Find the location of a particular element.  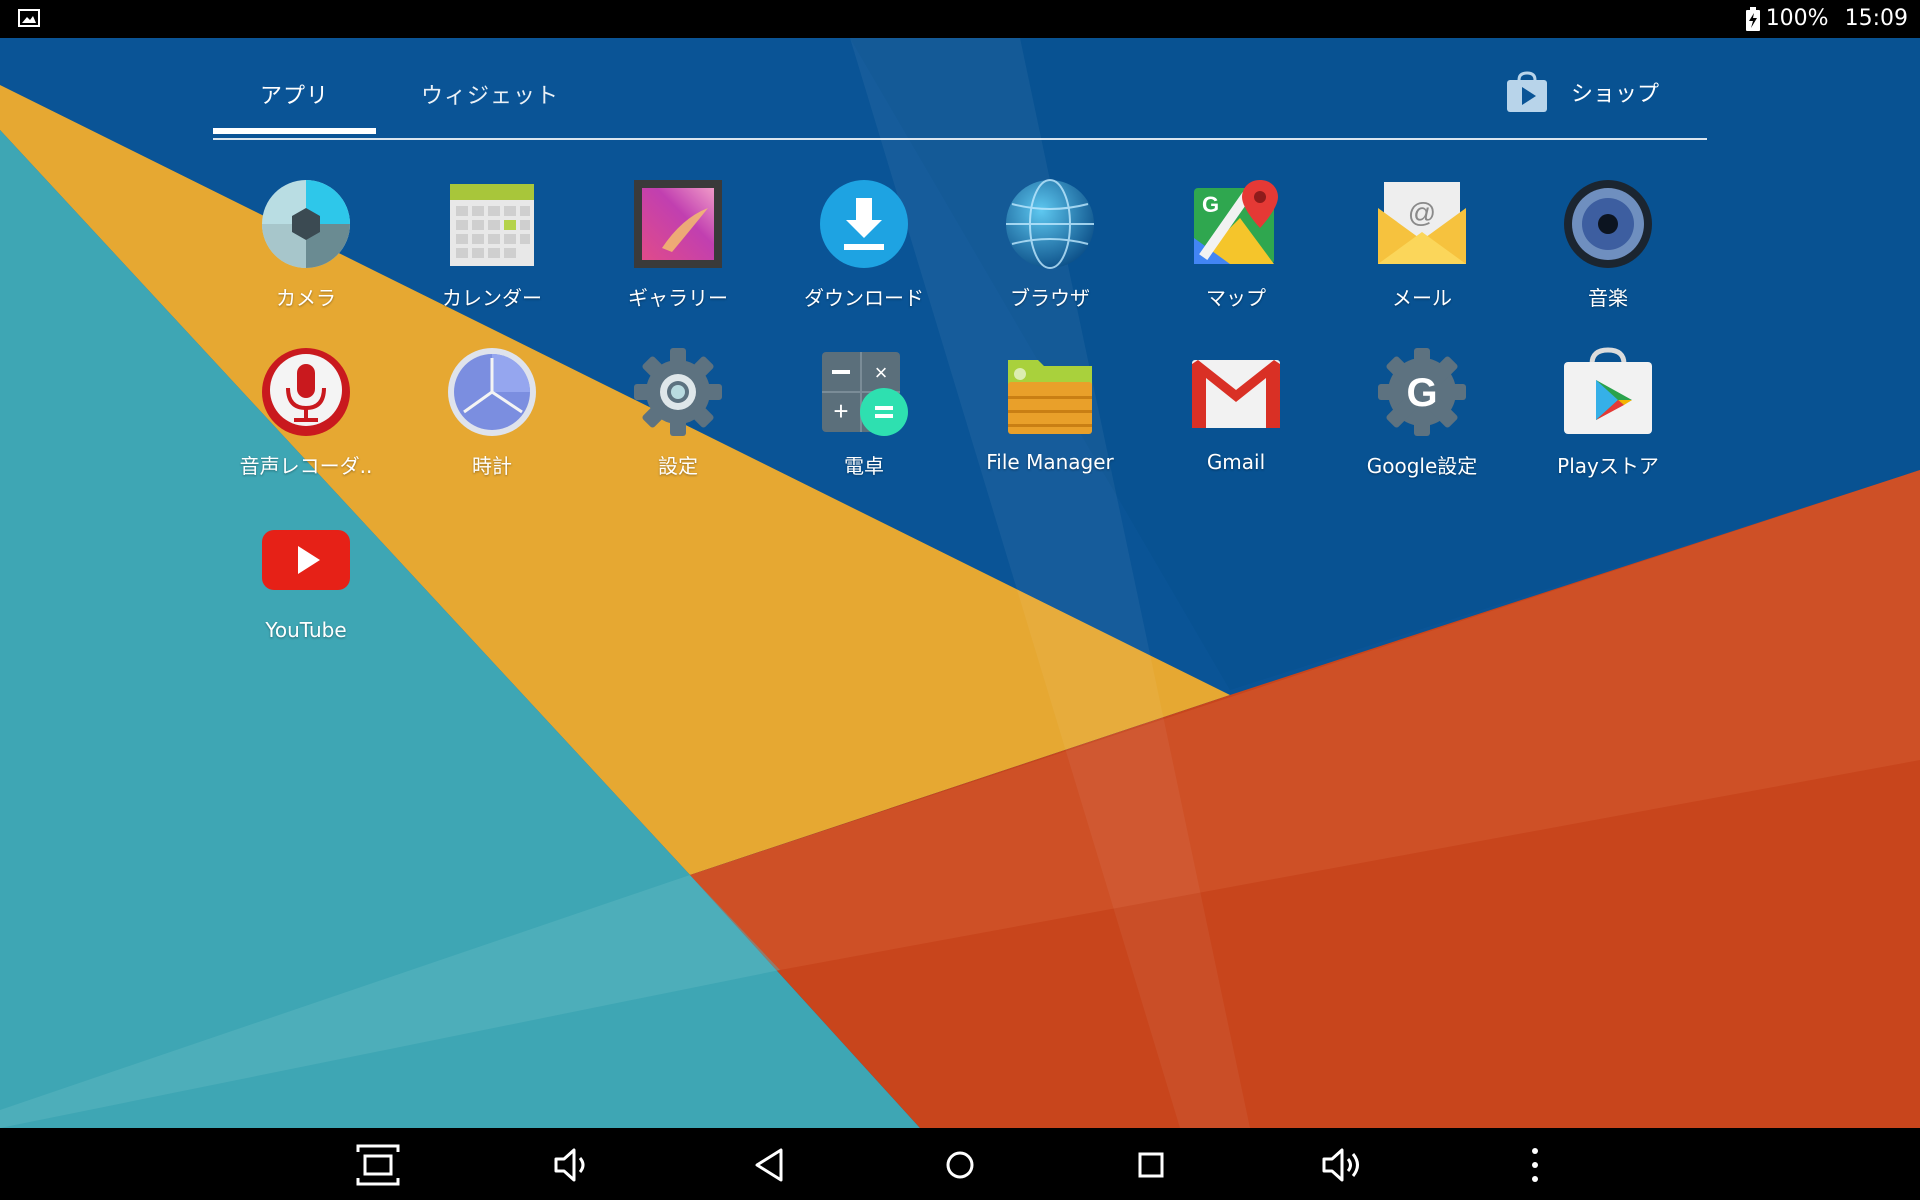

recents-icon is located at coordinates (1151, 1165).